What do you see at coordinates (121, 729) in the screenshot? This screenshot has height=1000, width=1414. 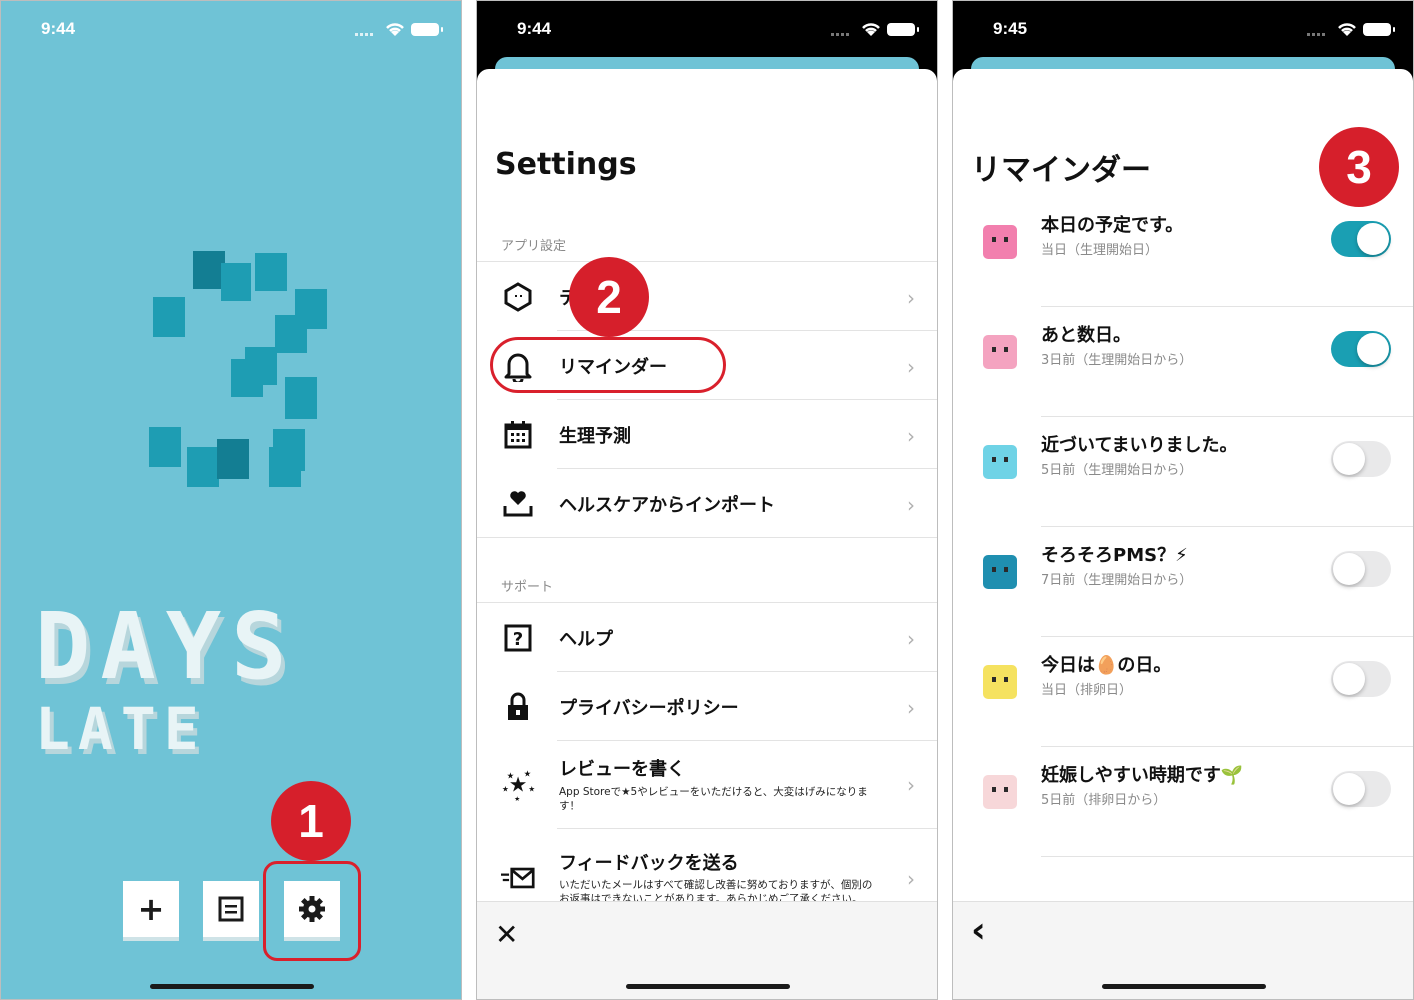 I see `logo-late: LATE` at bounding box center [121, 729].